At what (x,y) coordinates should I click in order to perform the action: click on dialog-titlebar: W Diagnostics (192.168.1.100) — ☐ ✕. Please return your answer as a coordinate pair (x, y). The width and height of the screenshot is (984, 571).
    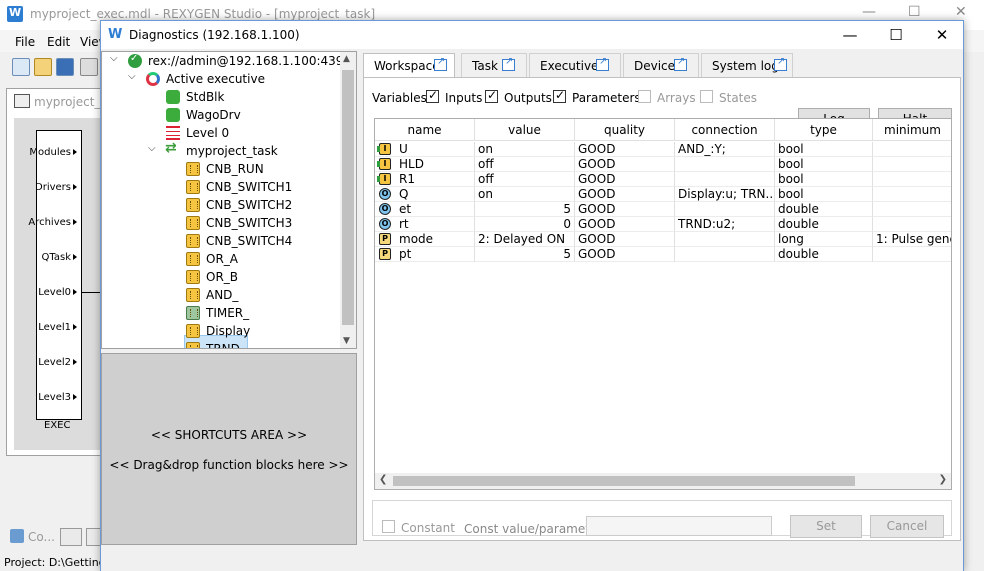
    Looking at the image, I should click on (532, 35).